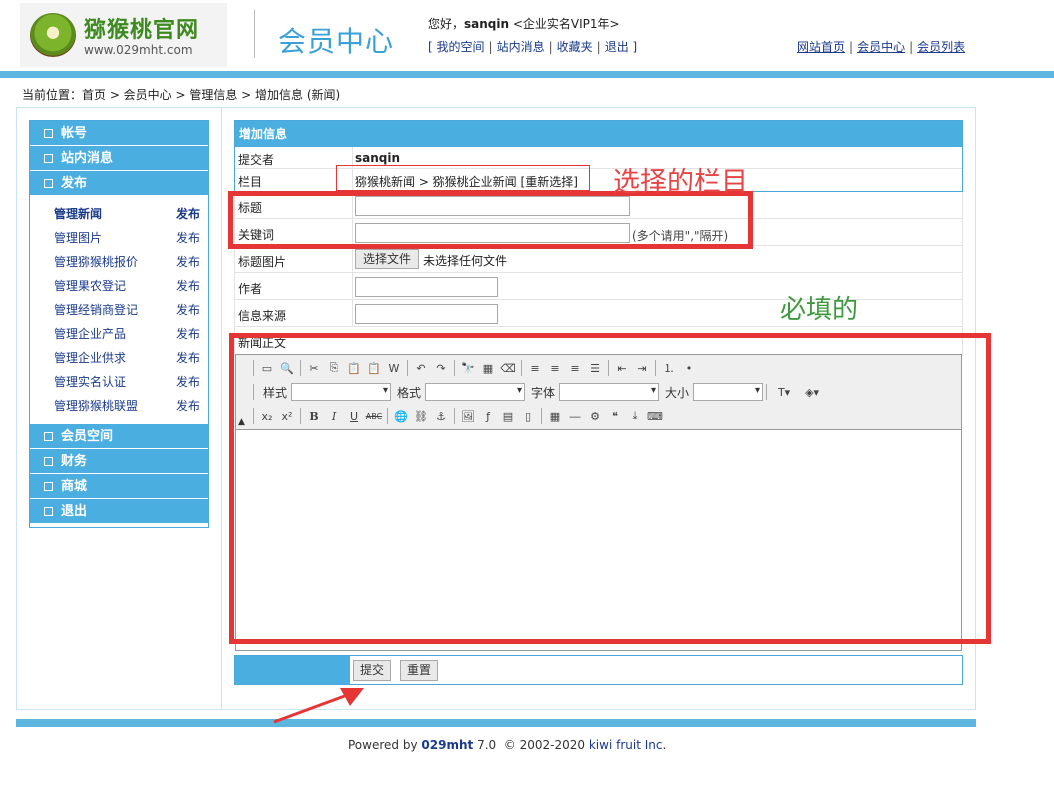  I want to click on annotation-column-box, so click(463, 178).